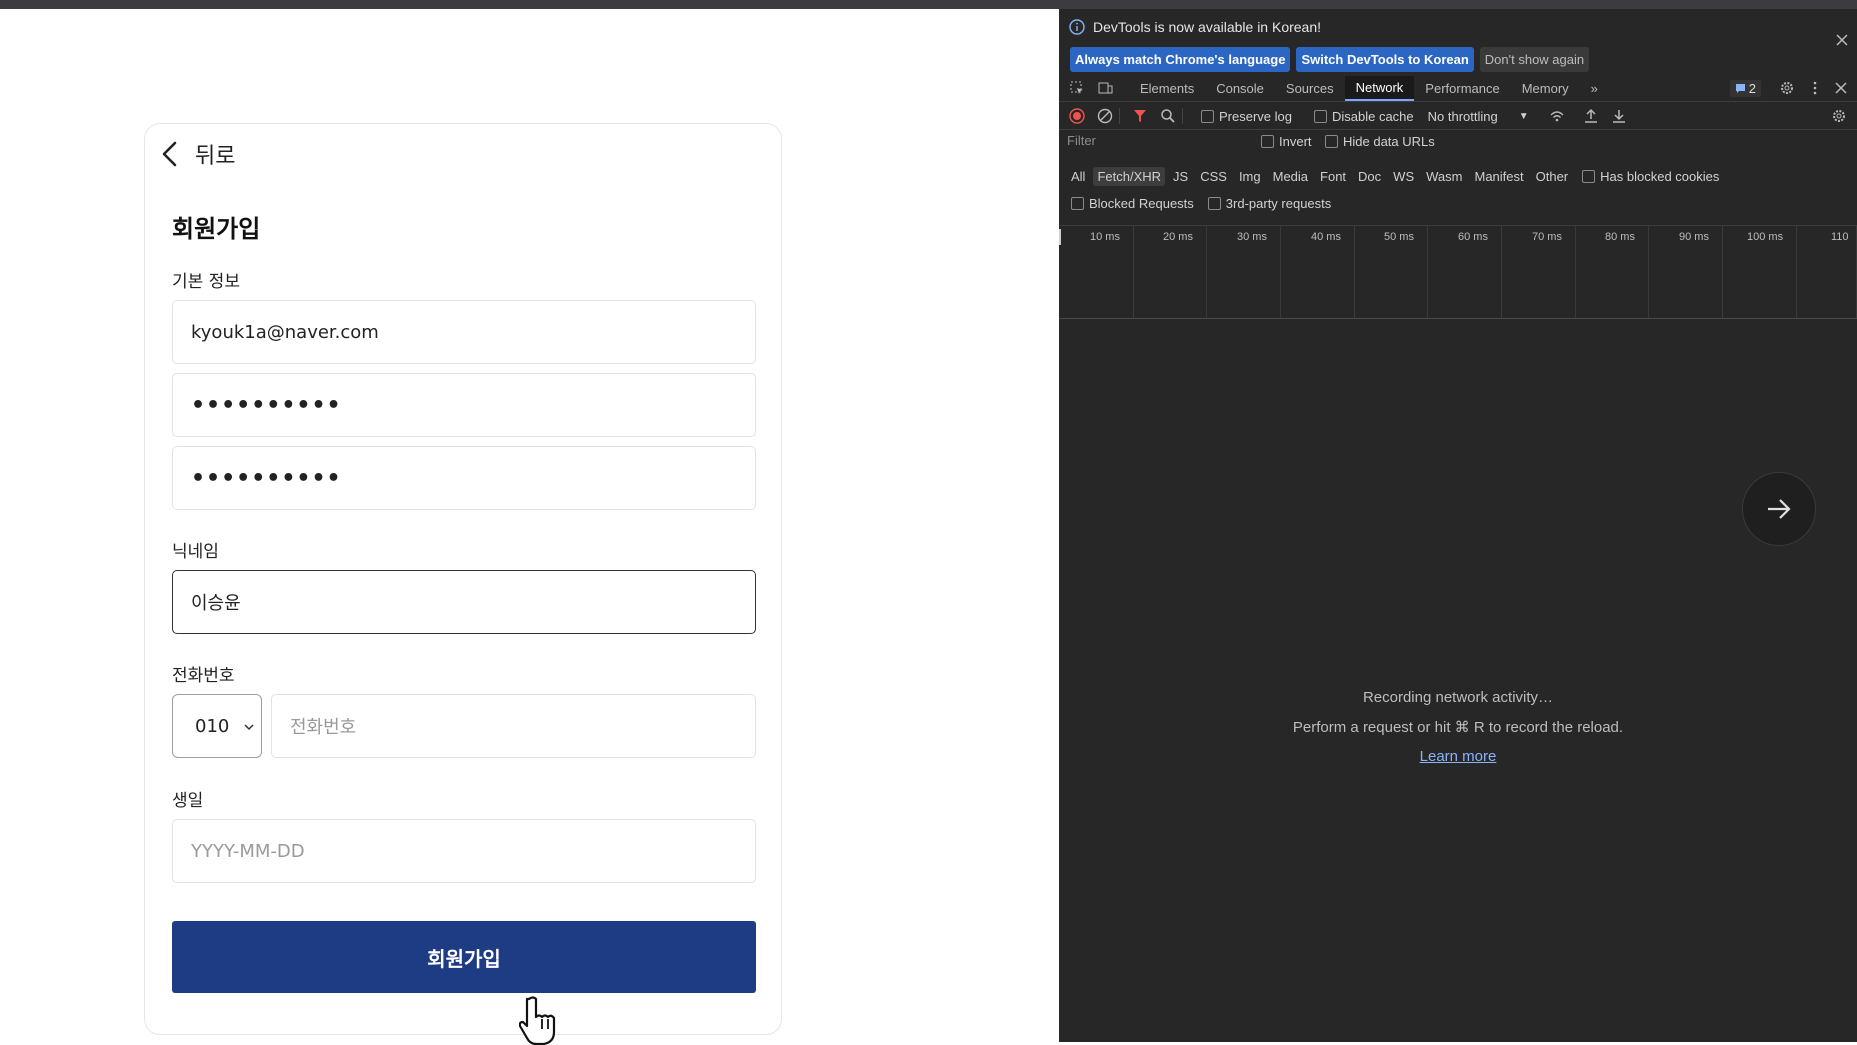  Describe the element at coordinates (464, 602) in the screenshot. I see `nickname-field: 이승윤` at that location.